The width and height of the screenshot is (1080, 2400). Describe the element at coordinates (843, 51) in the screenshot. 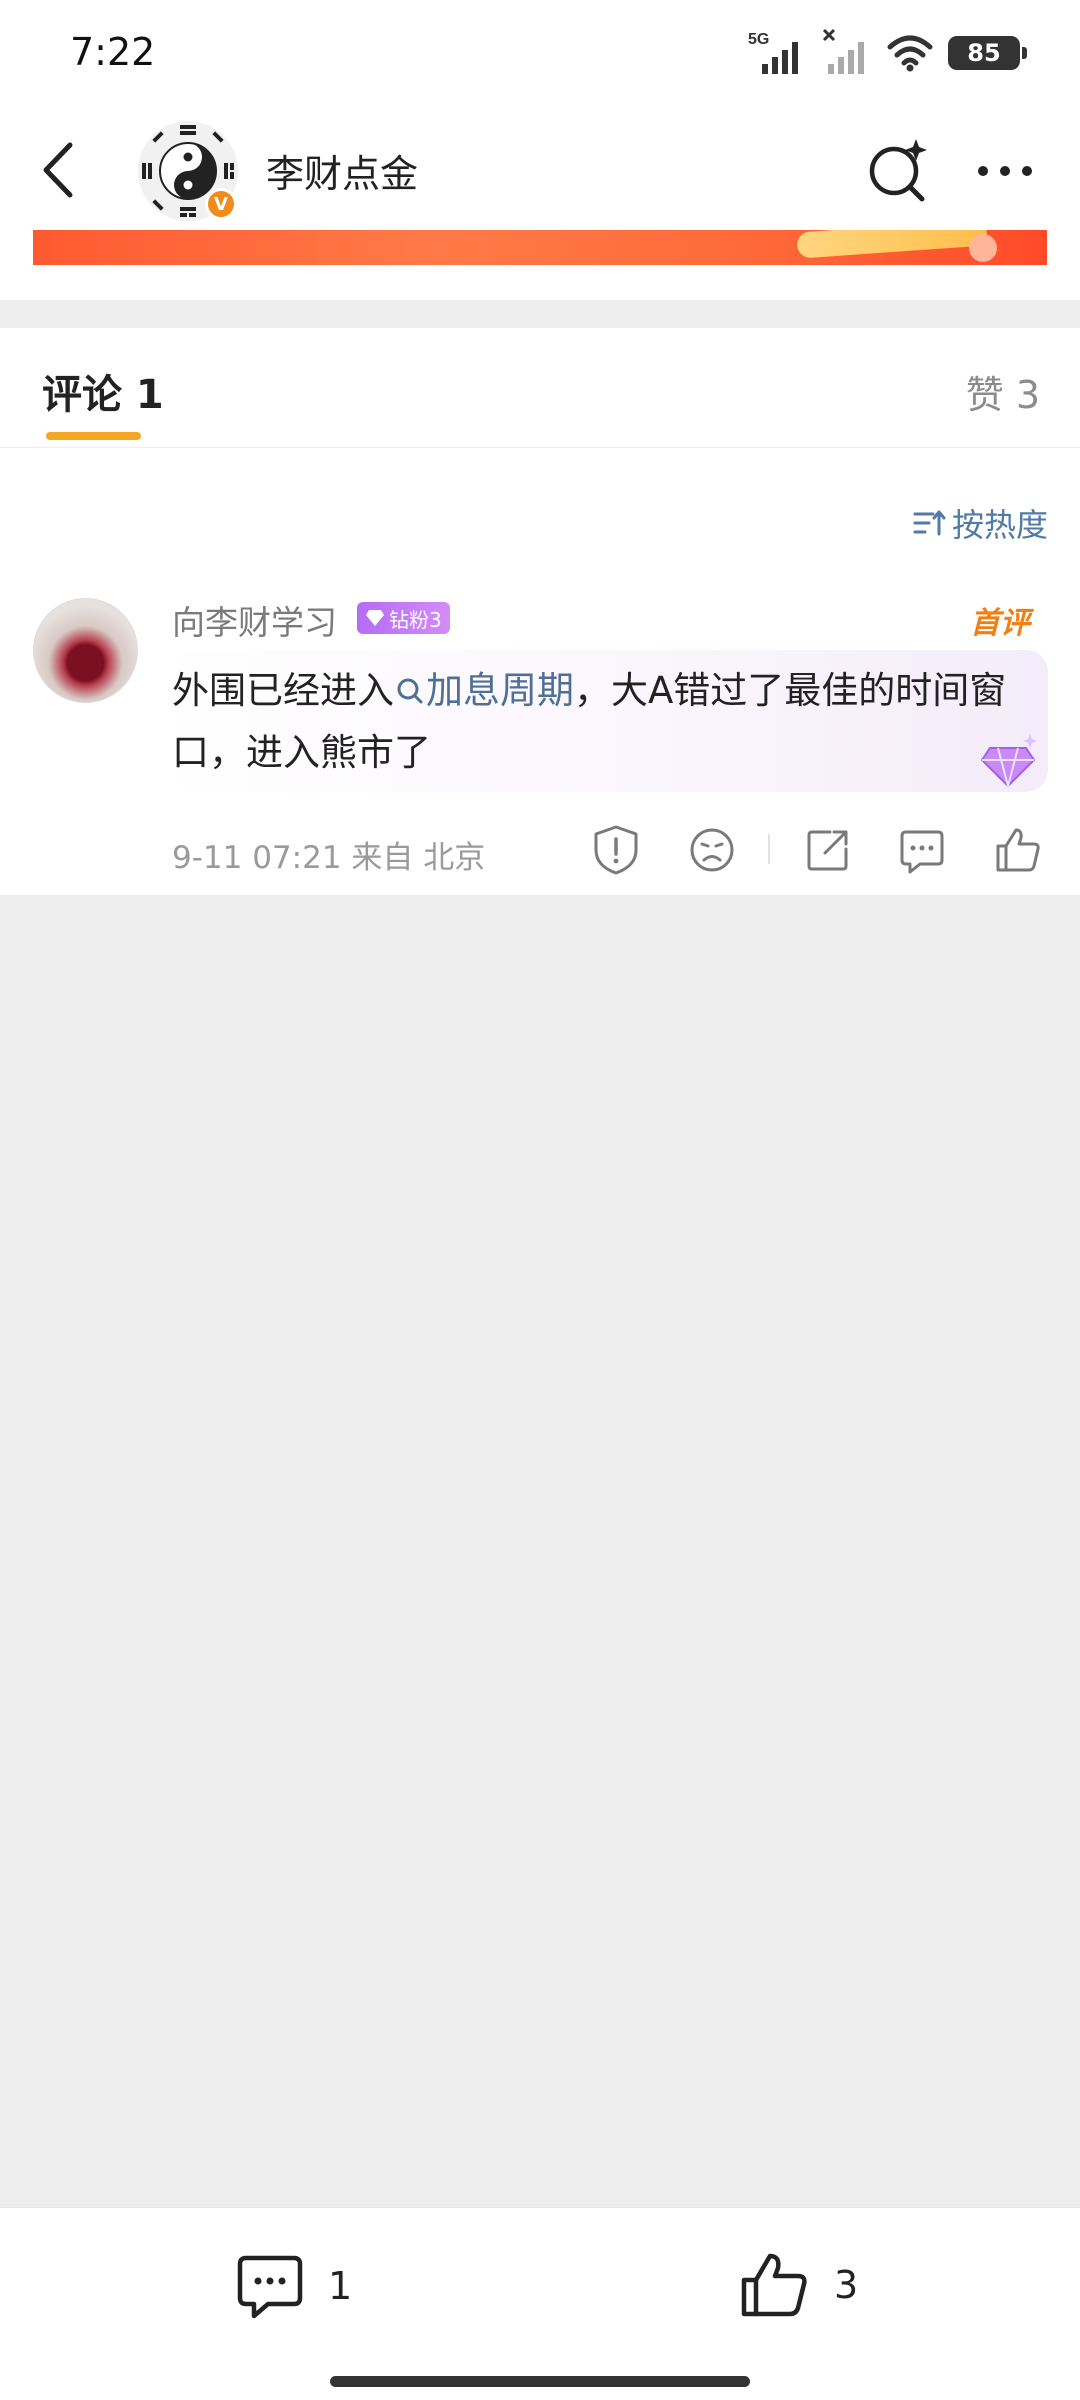

I see `signal-no-service-icon` at that location.